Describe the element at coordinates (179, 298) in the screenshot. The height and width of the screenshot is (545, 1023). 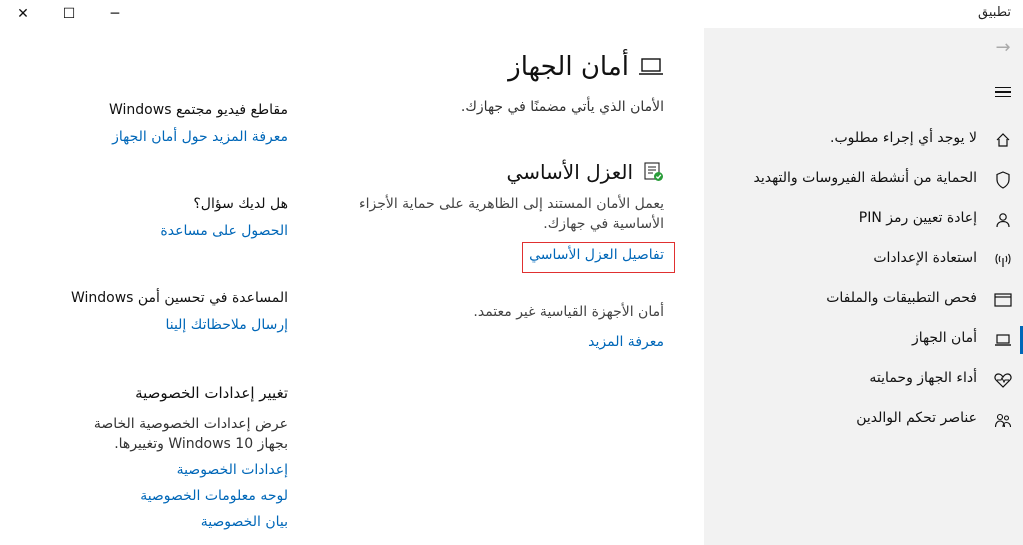
I see `improve-security-heading: المساعدة في تحسين أمن Windows` at that location.